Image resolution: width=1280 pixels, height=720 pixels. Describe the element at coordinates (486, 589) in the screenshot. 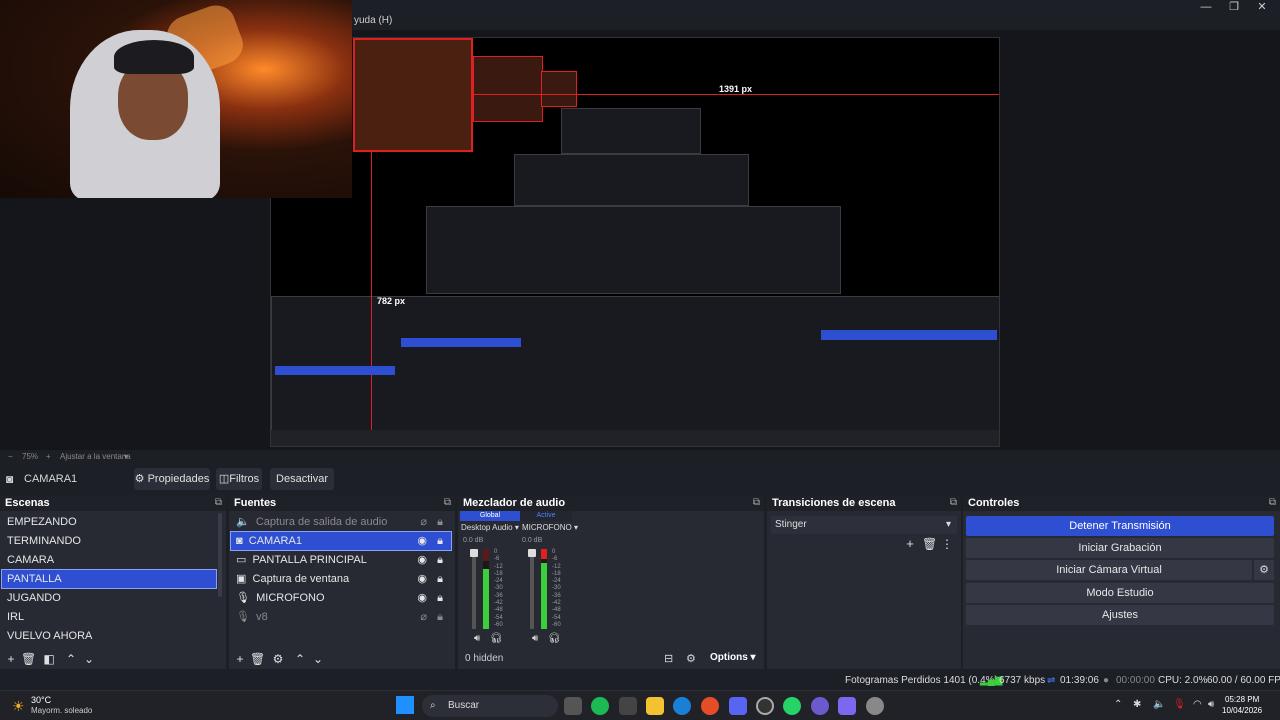

I see `level-meter` at that location.